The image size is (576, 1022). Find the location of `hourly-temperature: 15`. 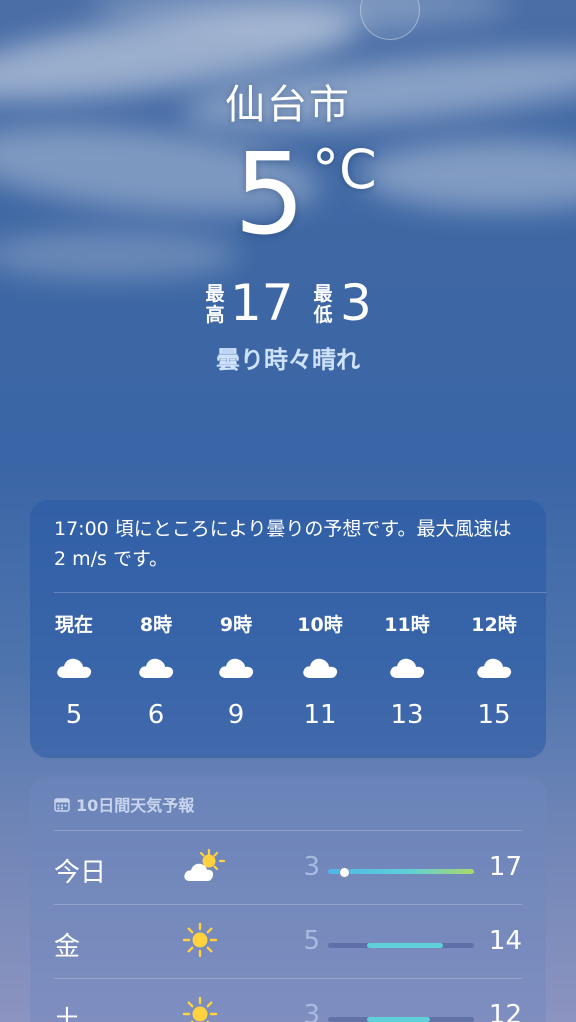

hourly-temperature: 15 is located at coordinates (494, 715).